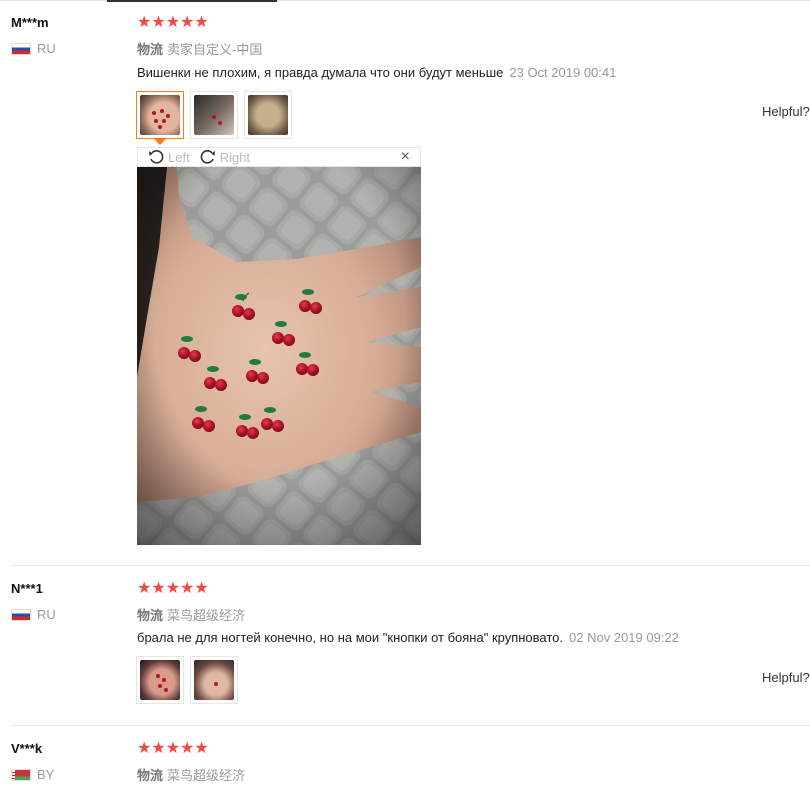 The image size is (810, 789). What do you see at coordinates (32, 774) in the screenshot?
I see `reviewer-country: BY` at bounding box center [32, 774].